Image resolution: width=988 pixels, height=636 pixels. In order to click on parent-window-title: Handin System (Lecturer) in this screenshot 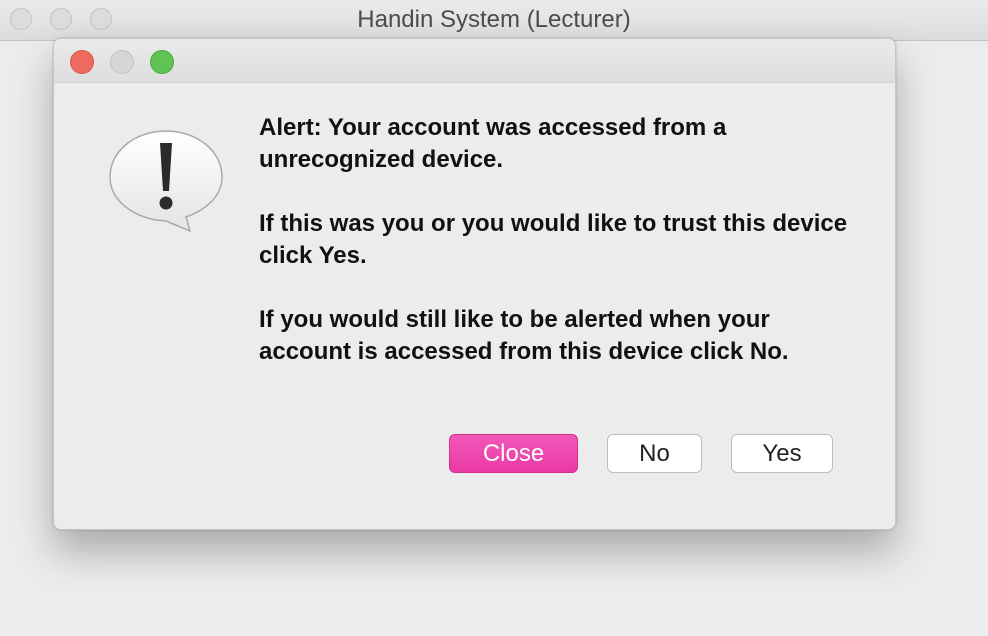, I will do `click(494, 19)`.